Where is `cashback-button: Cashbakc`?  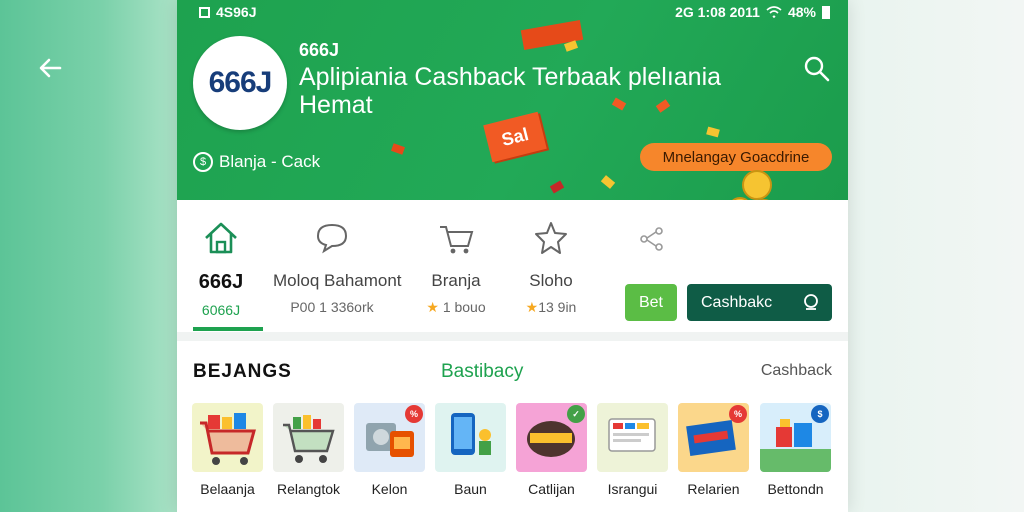 cashback-button: Cashbakc is located at coordinates (759, 302).